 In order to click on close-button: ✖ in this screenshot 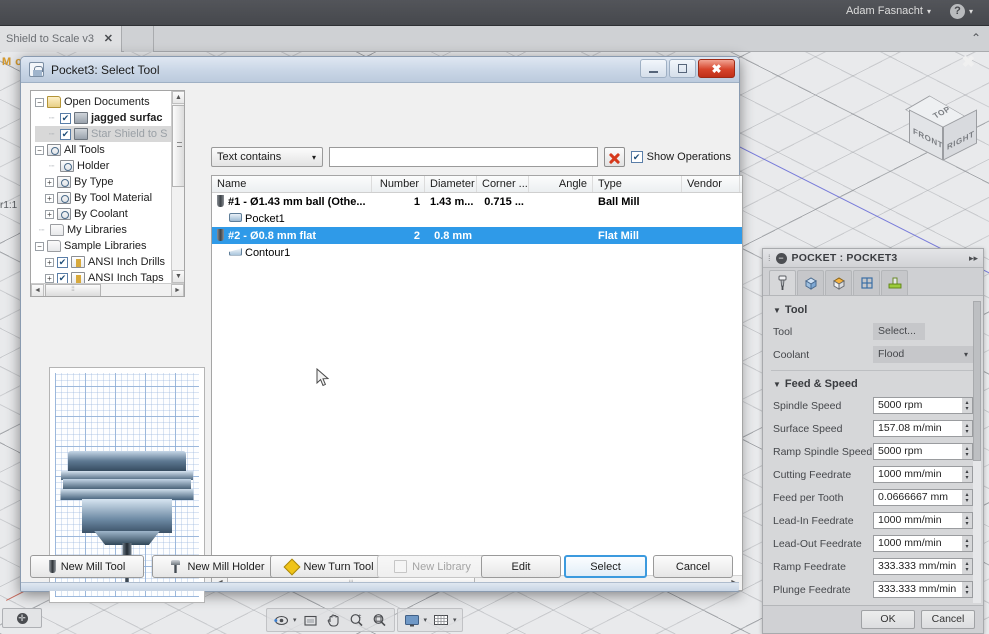, I will do `click(716, 68)`.